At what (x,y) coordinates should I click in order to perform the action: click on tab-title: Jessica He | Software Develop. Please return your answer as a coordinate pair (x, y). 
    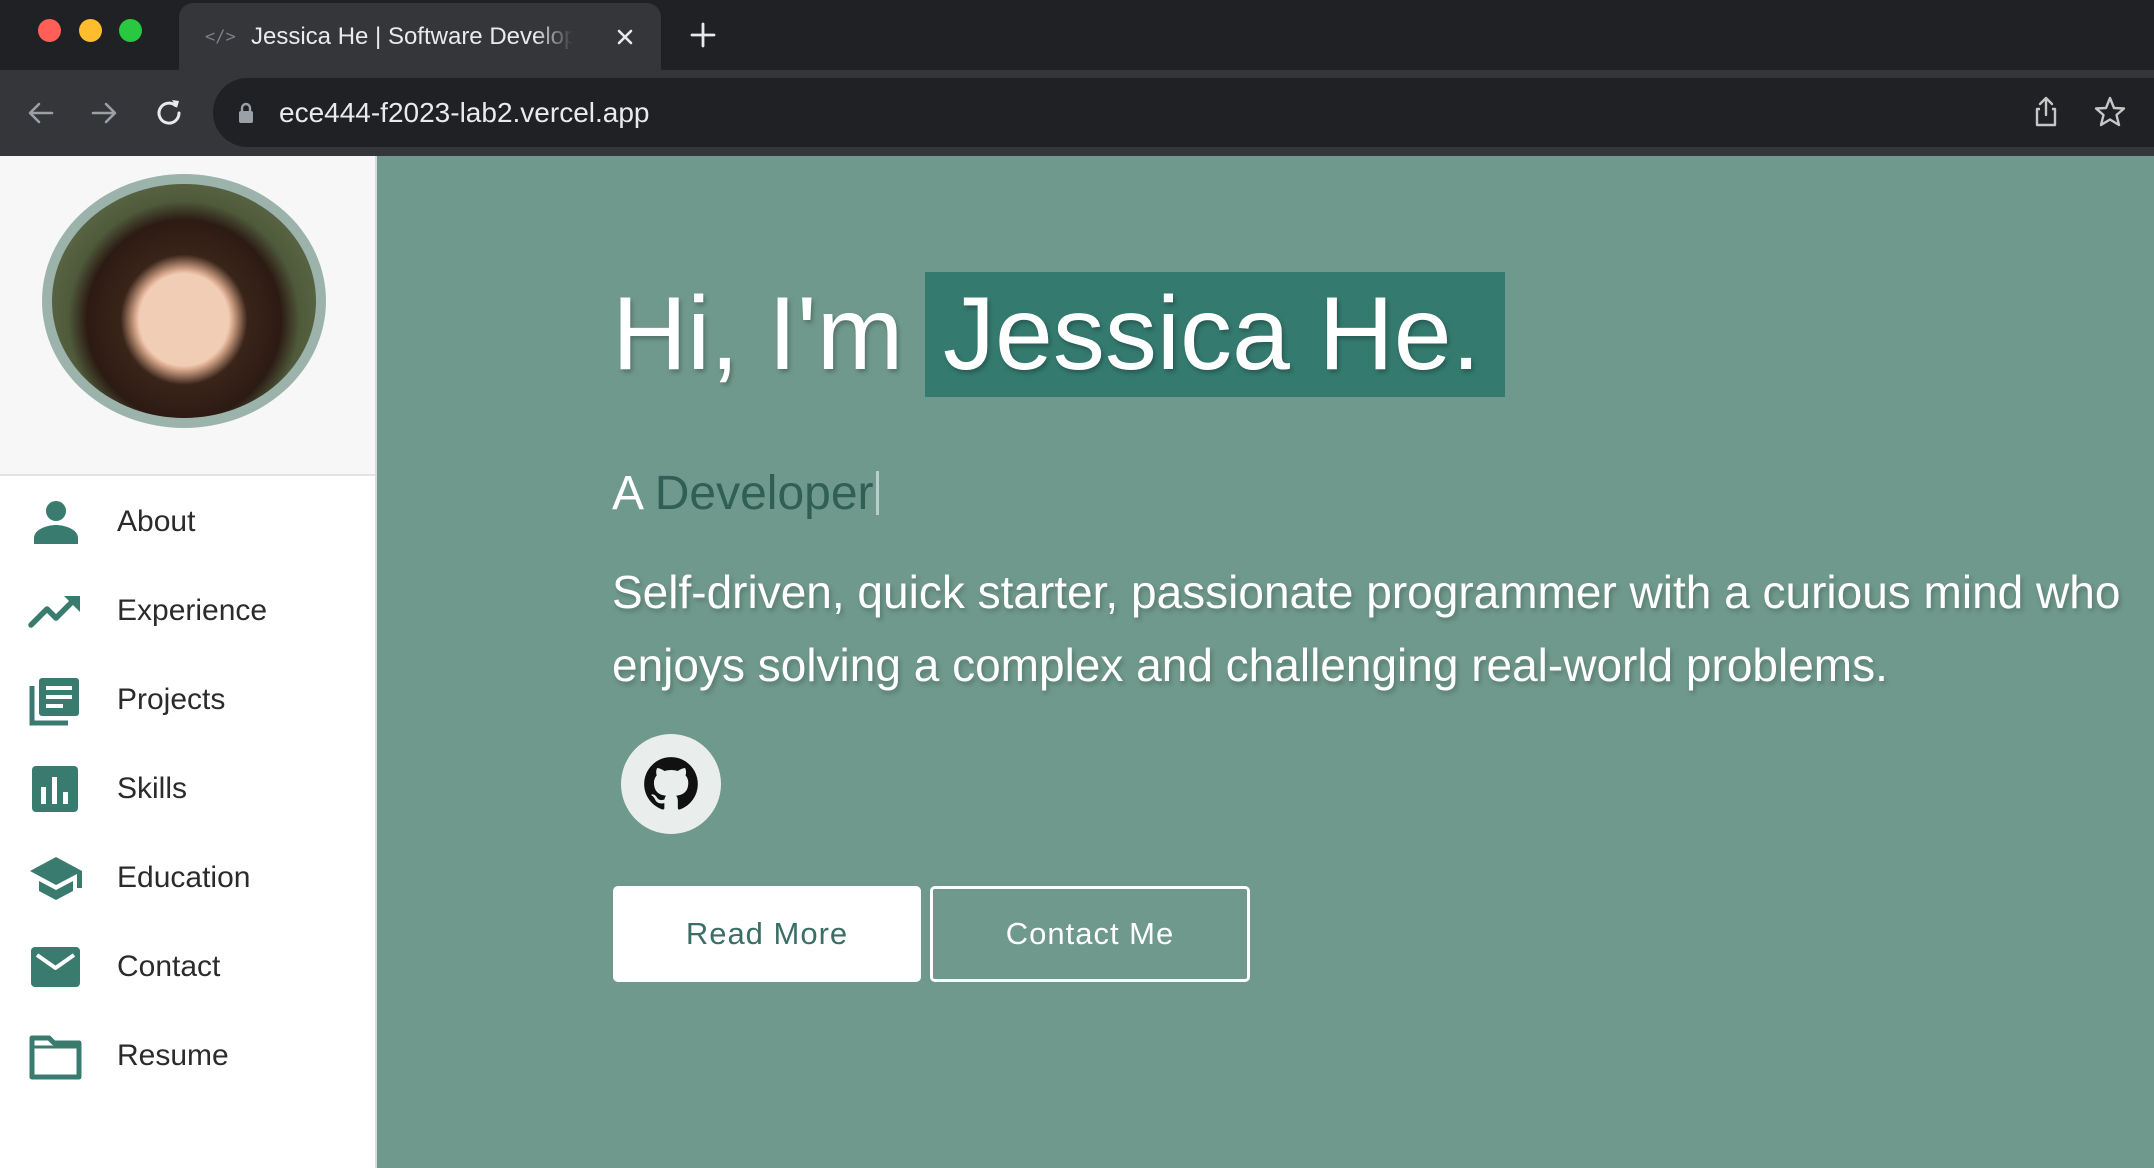
    Looking at the image, I should click on (412, 36).